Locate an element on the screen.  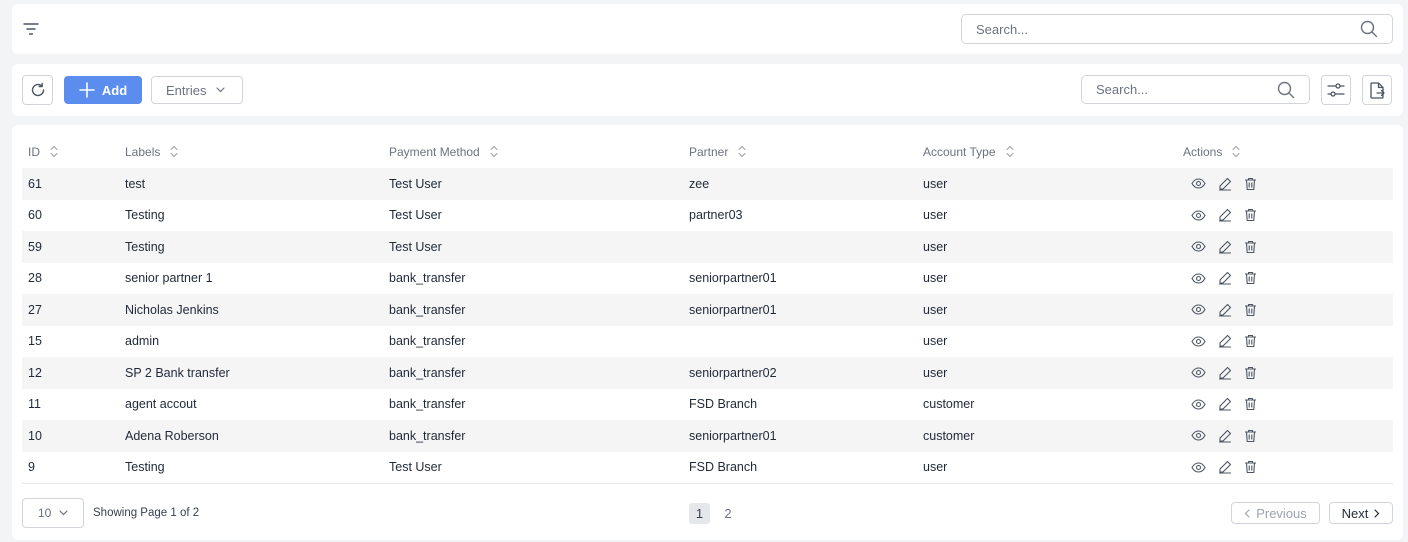
previous-button: Previous is located at coordinates (1275, 513).